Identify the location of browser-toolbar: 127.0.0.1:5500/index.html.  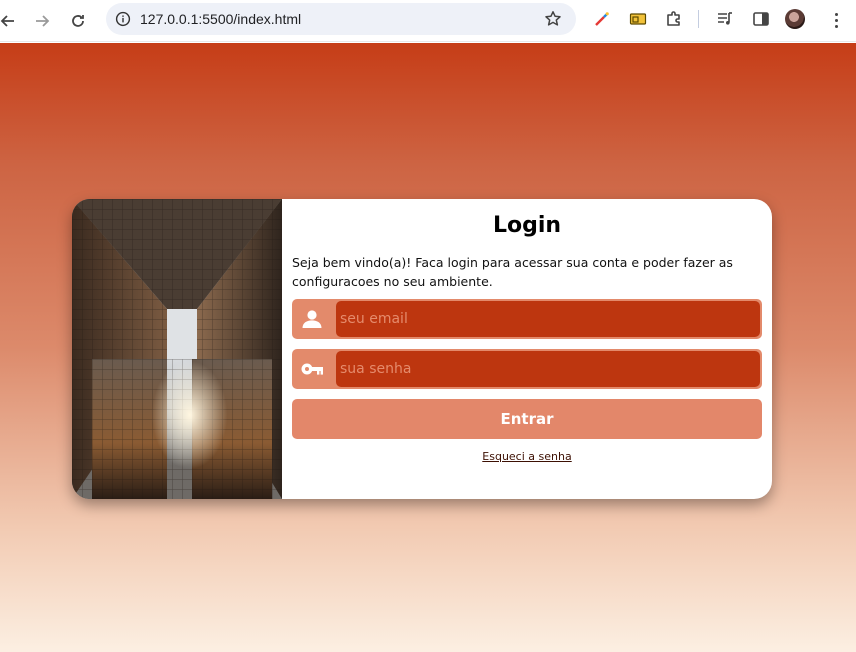
(428, 21).